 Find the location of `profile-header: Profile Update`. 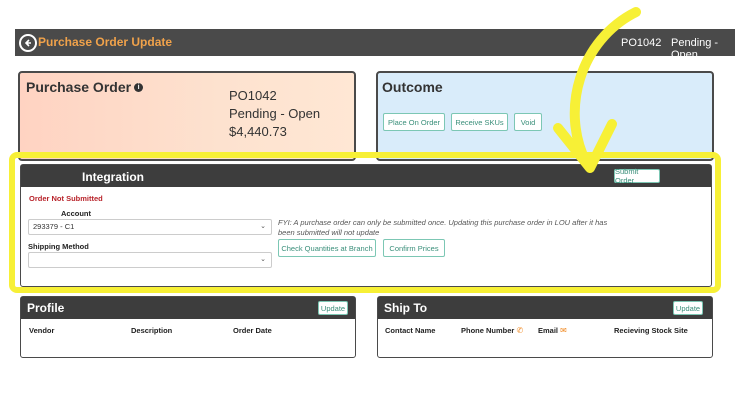

profile-header: Profile Update is located at coordinates (188, 308).